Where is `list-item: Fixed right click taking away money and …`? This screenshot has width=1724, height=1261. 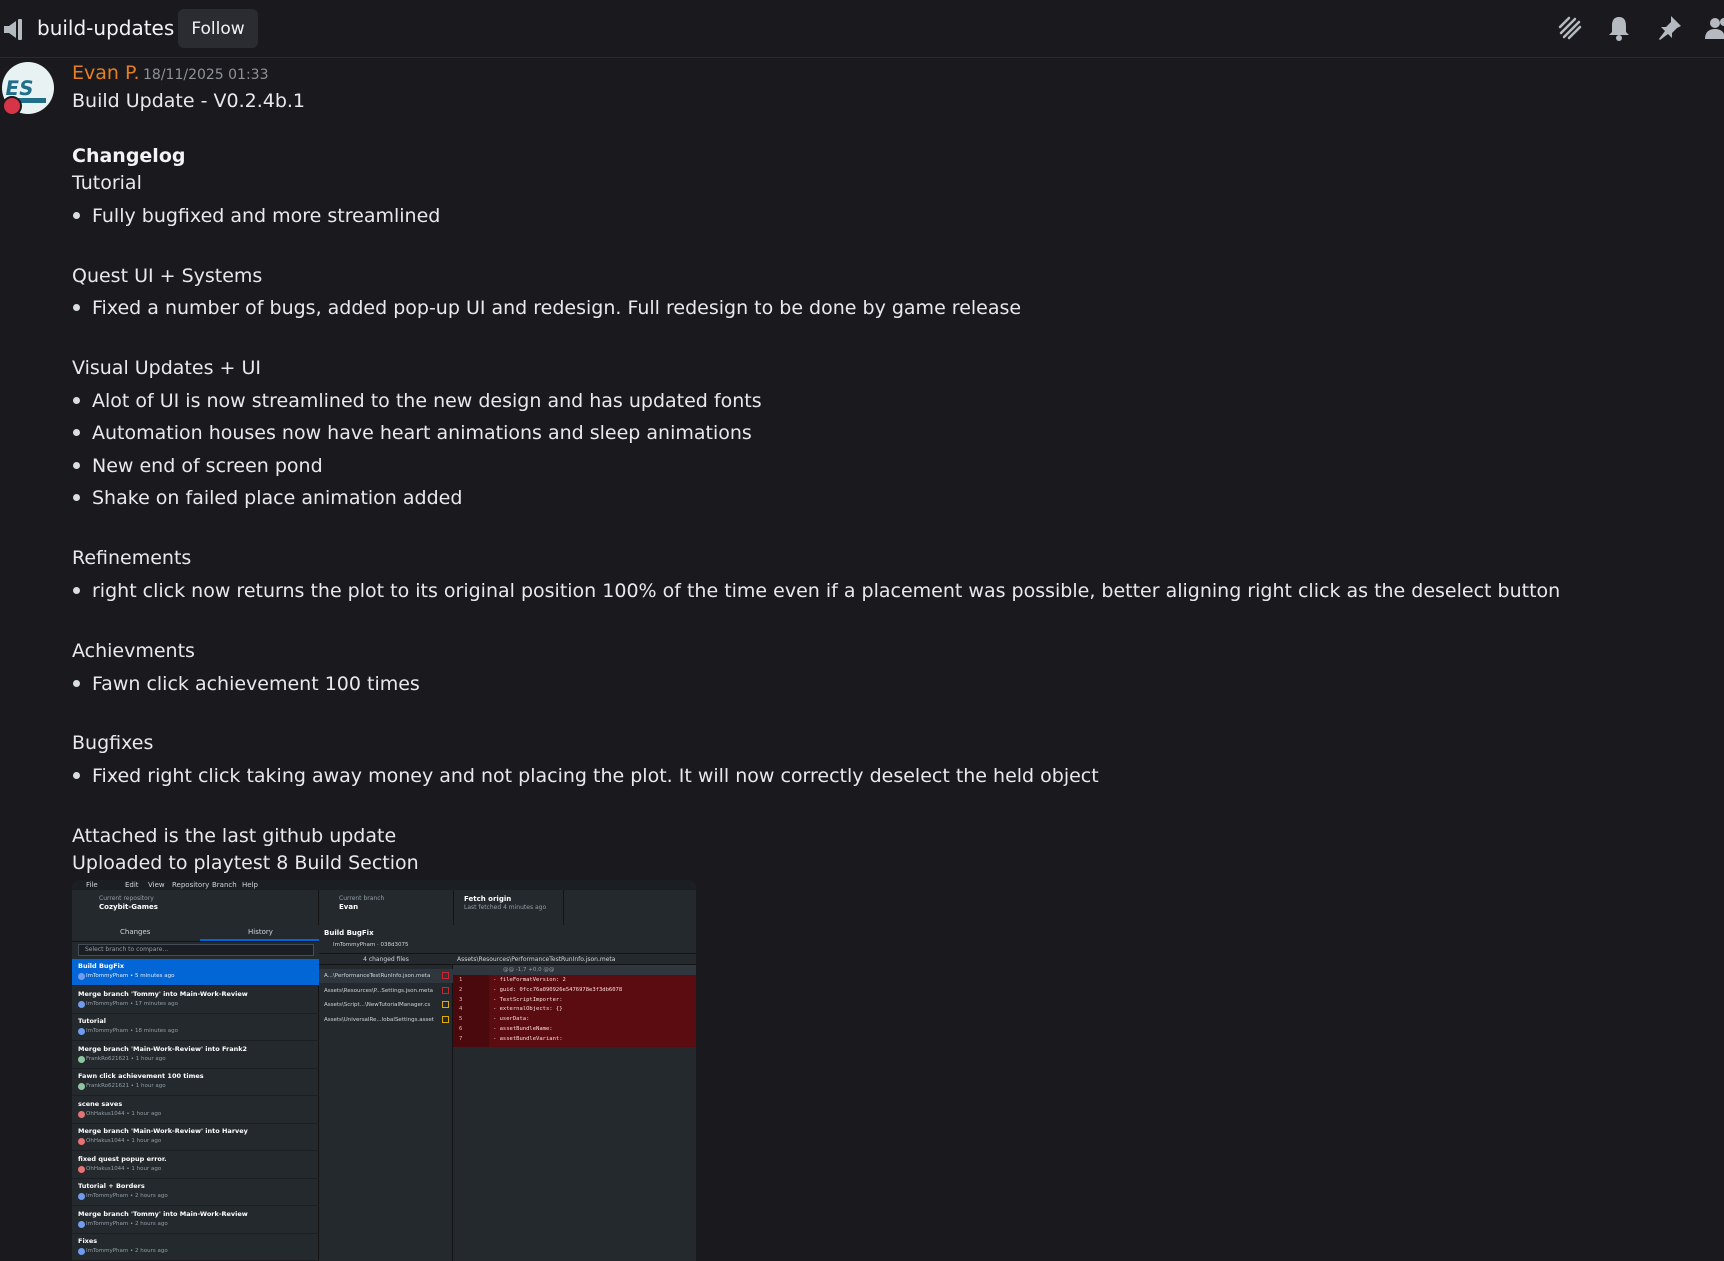
list-item: Fixed right click taking away money and … is located at coordinates (595, 776).